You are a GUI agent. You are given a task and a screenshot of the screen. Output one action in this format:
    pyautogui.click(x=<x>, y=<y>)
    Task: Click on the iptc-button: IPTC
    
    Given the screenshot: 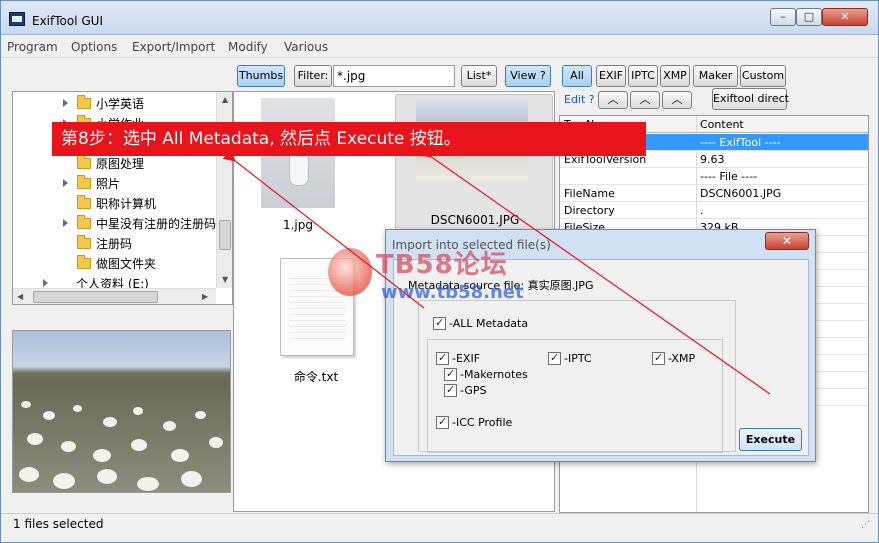 What is the action you would take?
    pyautogui.click(x=643, y=76)
    